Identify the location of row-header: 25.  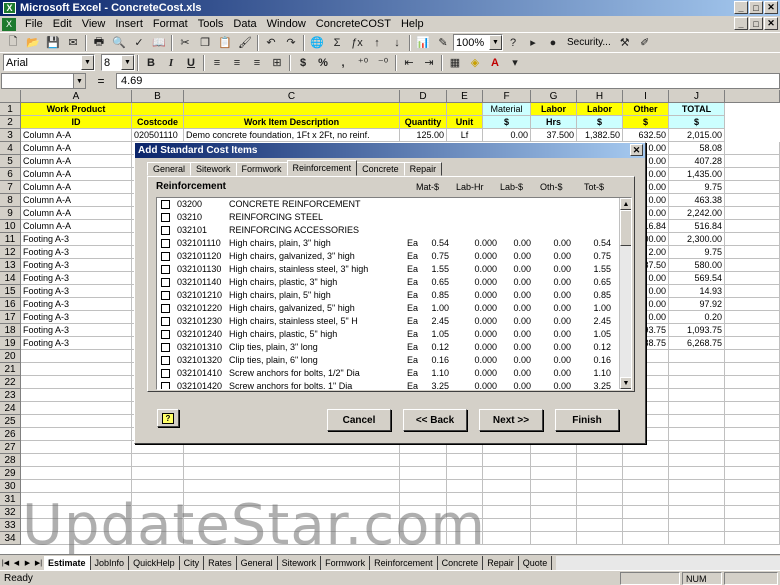
(10, 421).